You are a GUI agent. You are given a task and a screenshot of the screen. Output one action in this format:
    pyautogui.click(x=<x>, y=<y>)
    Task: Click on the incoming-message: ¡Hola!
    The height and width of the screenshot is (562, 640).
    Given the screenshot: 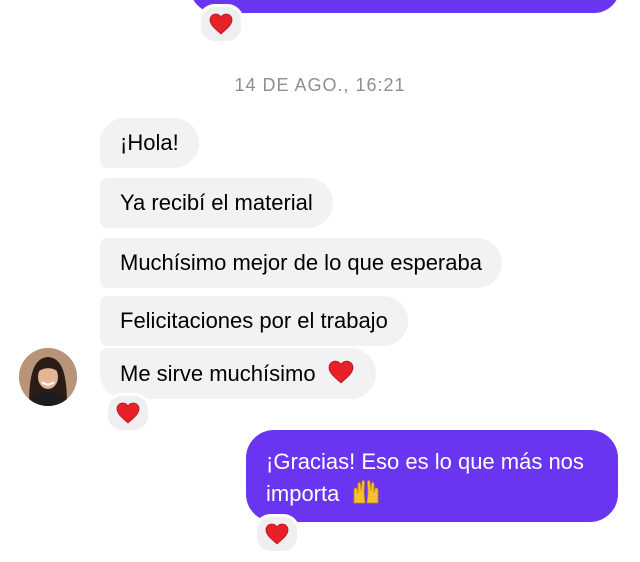 What is the action you would take?
    pyautogui.click(x=149, y=143)
    